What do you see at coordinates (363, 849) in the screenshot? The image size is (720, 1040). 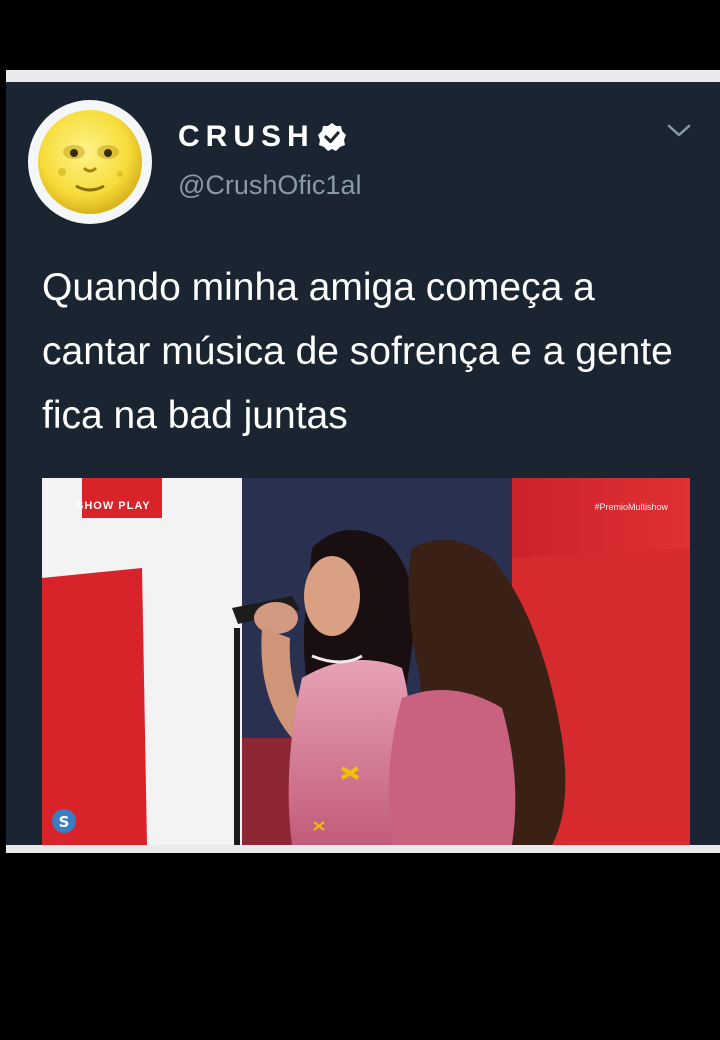 I see `bottom-divider` at bounding box center [363, 849].